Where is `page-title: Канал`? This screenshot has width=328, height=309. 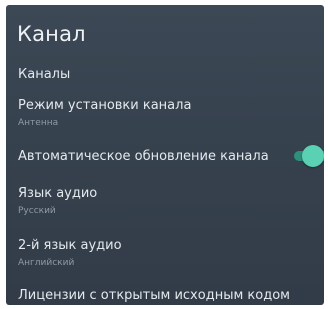
page-title: Канал is located at coordinates (51, 34).